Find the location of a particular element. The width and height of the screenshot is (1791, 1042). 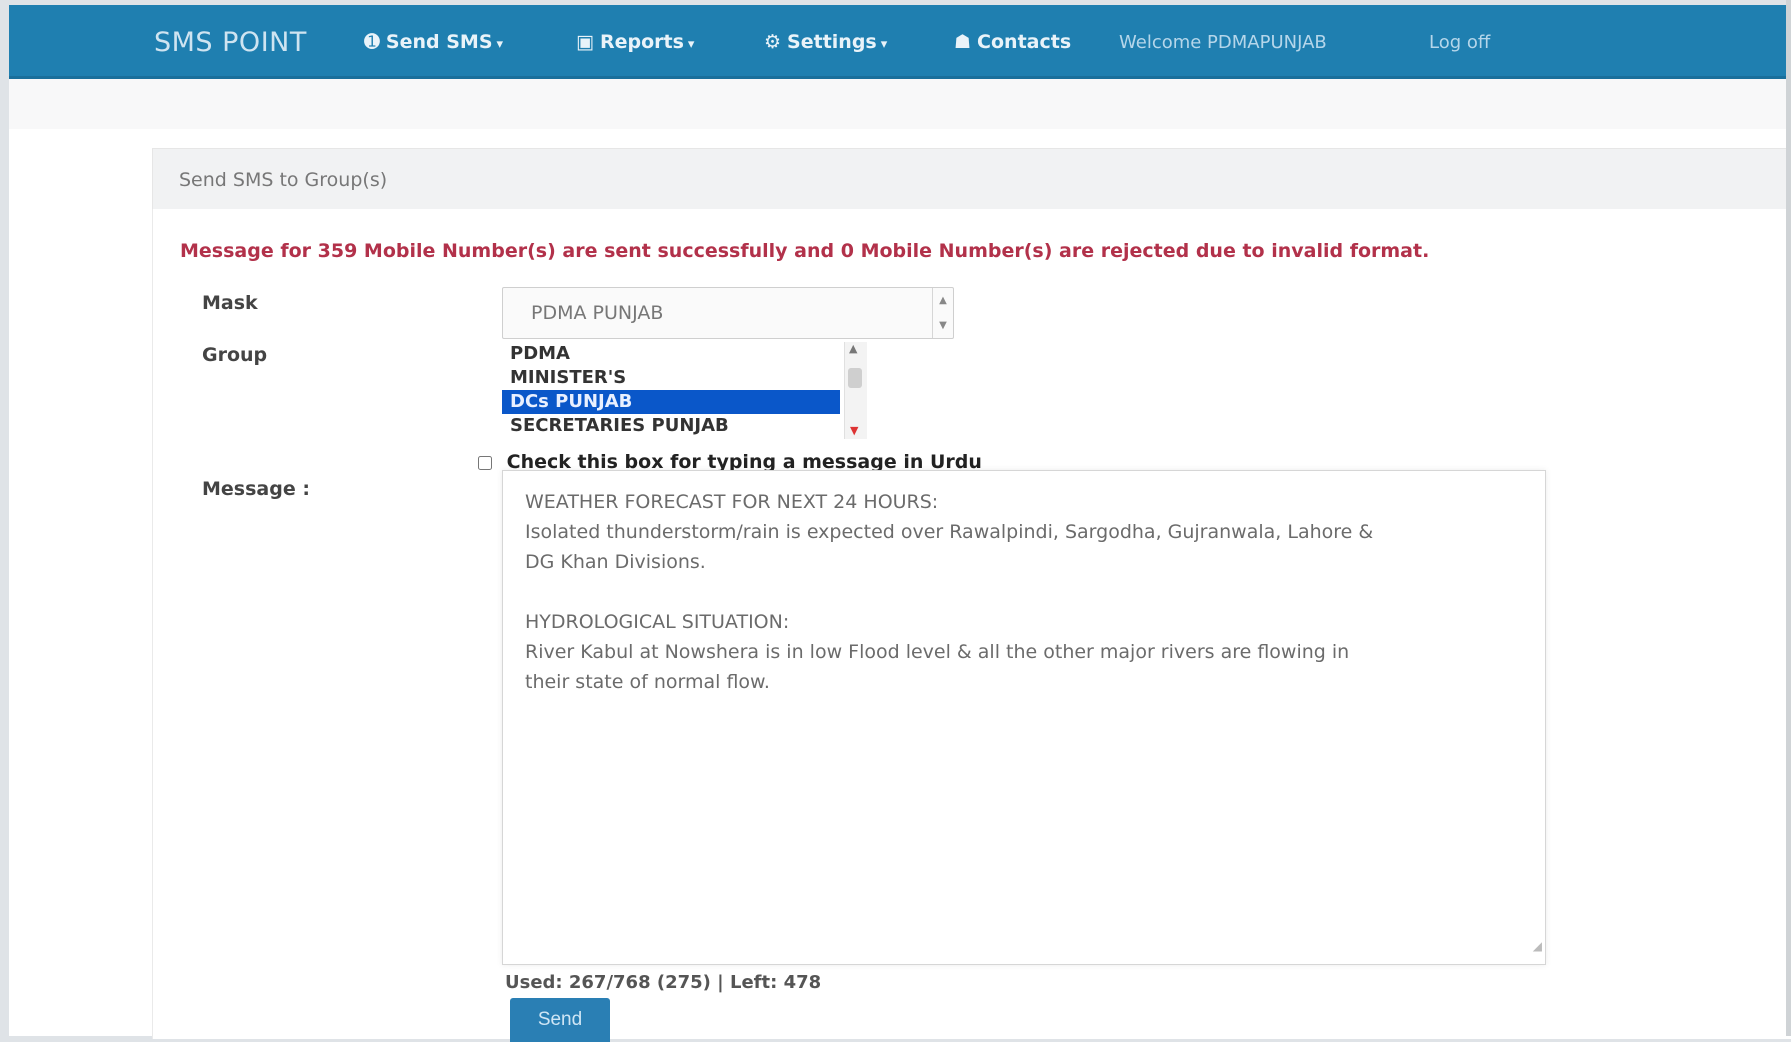

message-line: DG Khan Divisions. is located at coordinates (615, 562).